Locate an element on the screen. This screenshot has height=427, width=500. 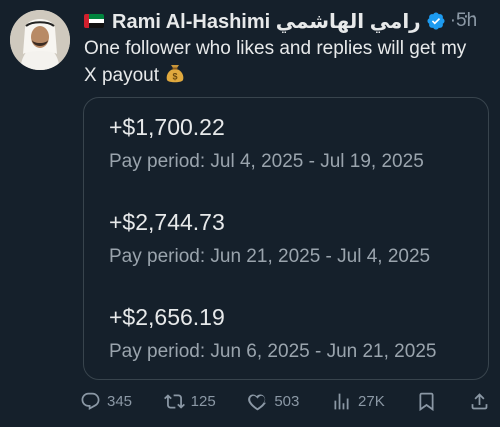
tweet-header: Rami Al-Hashimi رامي الهاشمي ·5h is located at coordinates (280, 21).